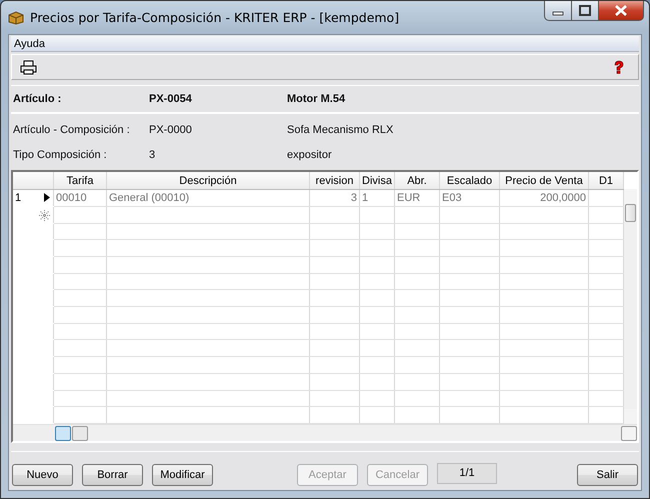 The width and height of the screenshot is (650, 499). What do you see at coordinates (335, 181) in the screenshot?
I see `column-header: revision` at bounding box center [335, 181].